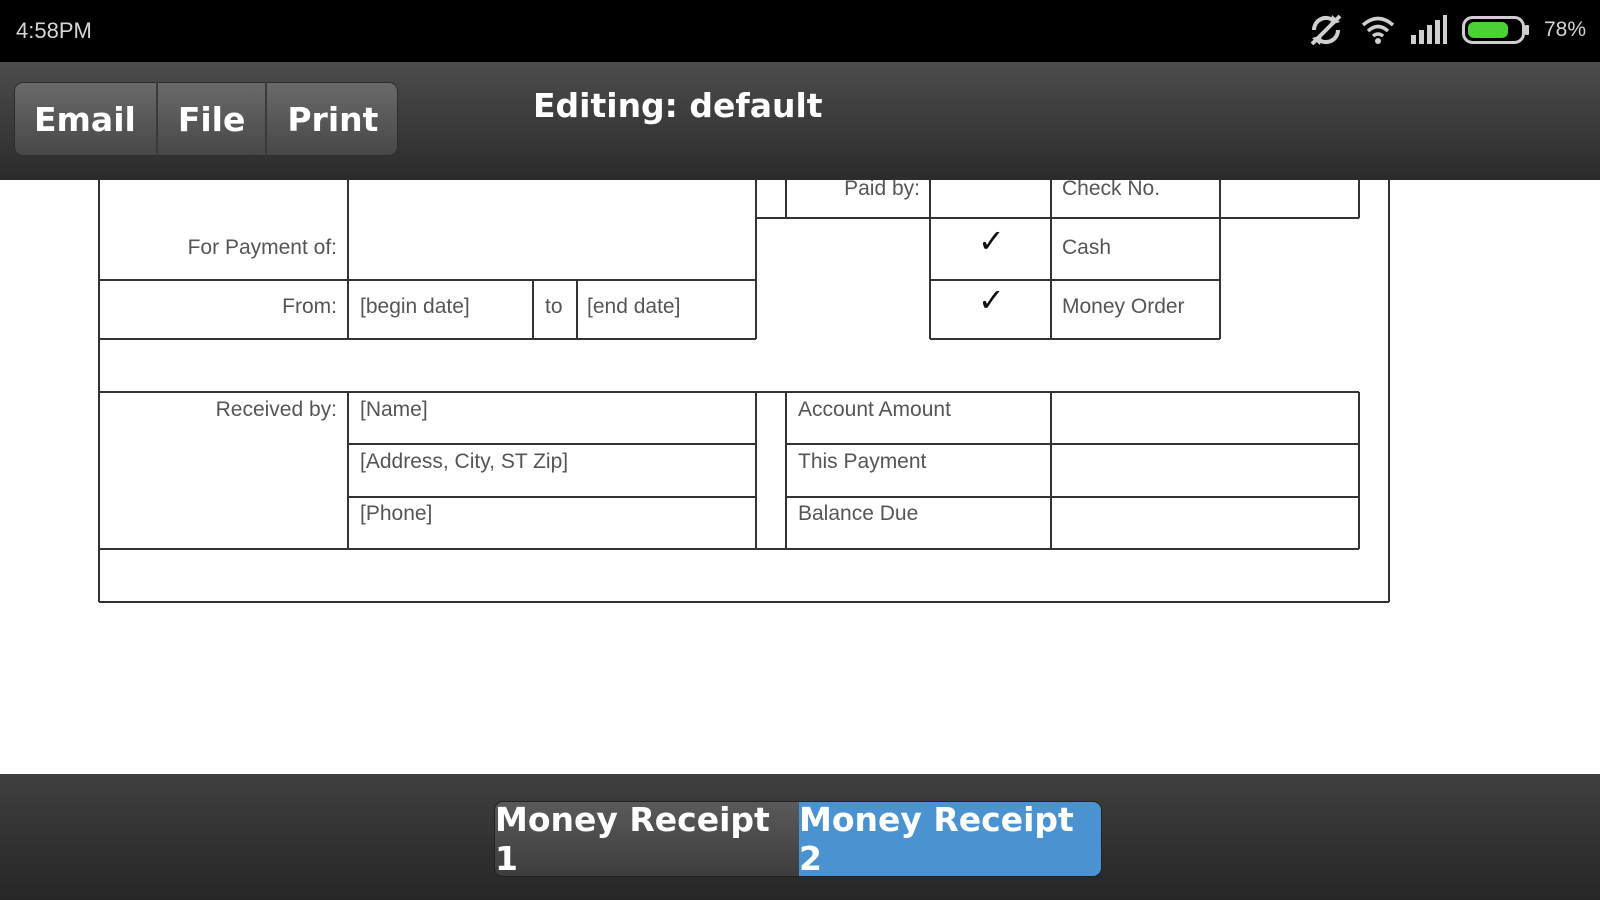  I want to click on email-button: Email, so click(86, 119).